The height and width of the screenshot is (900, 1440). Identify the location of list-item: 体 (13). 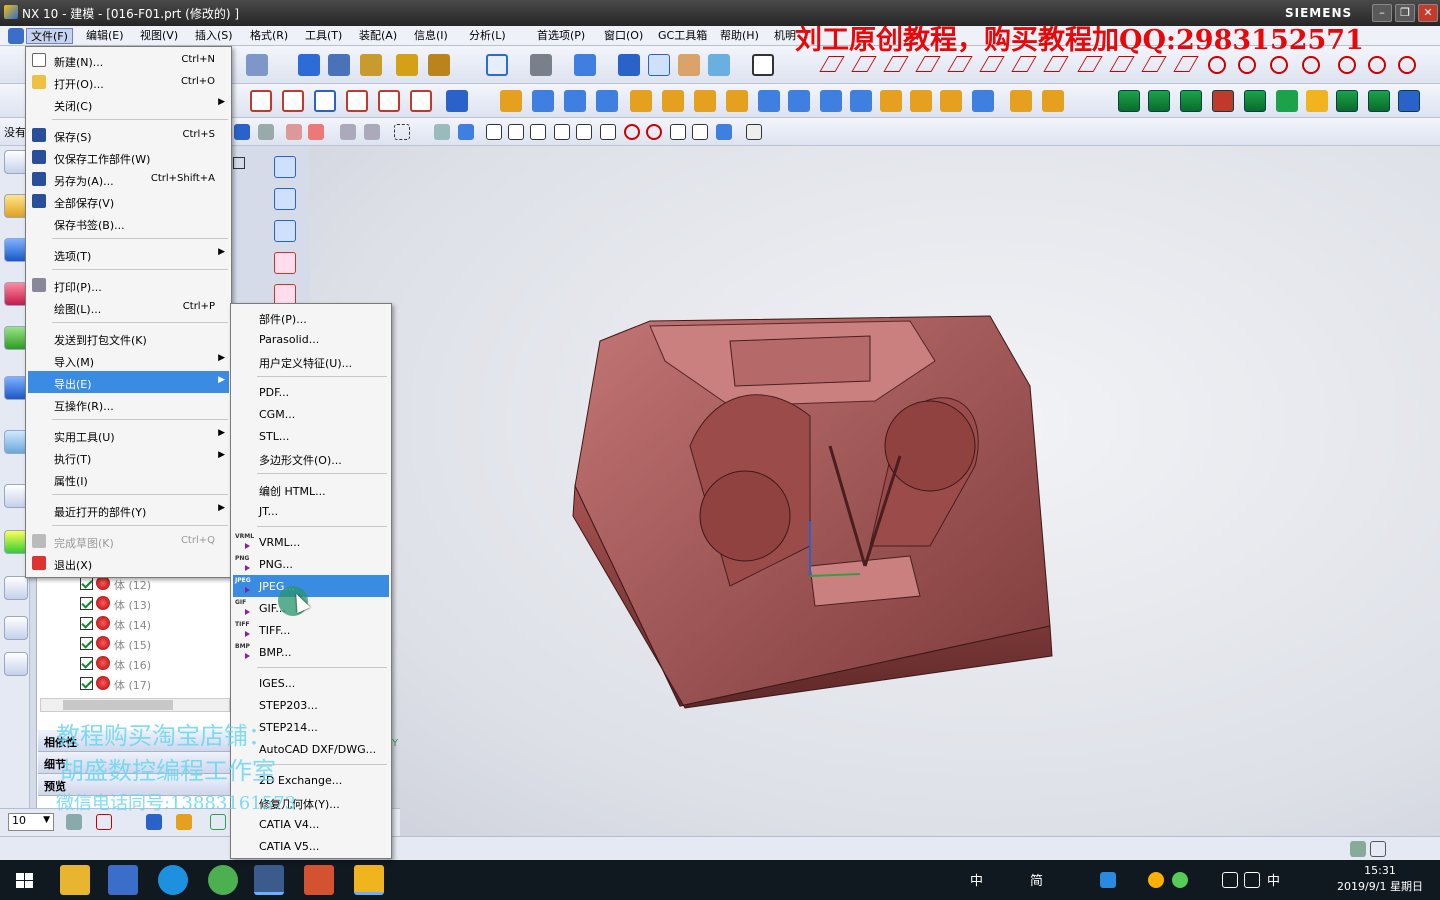
(135, 604).